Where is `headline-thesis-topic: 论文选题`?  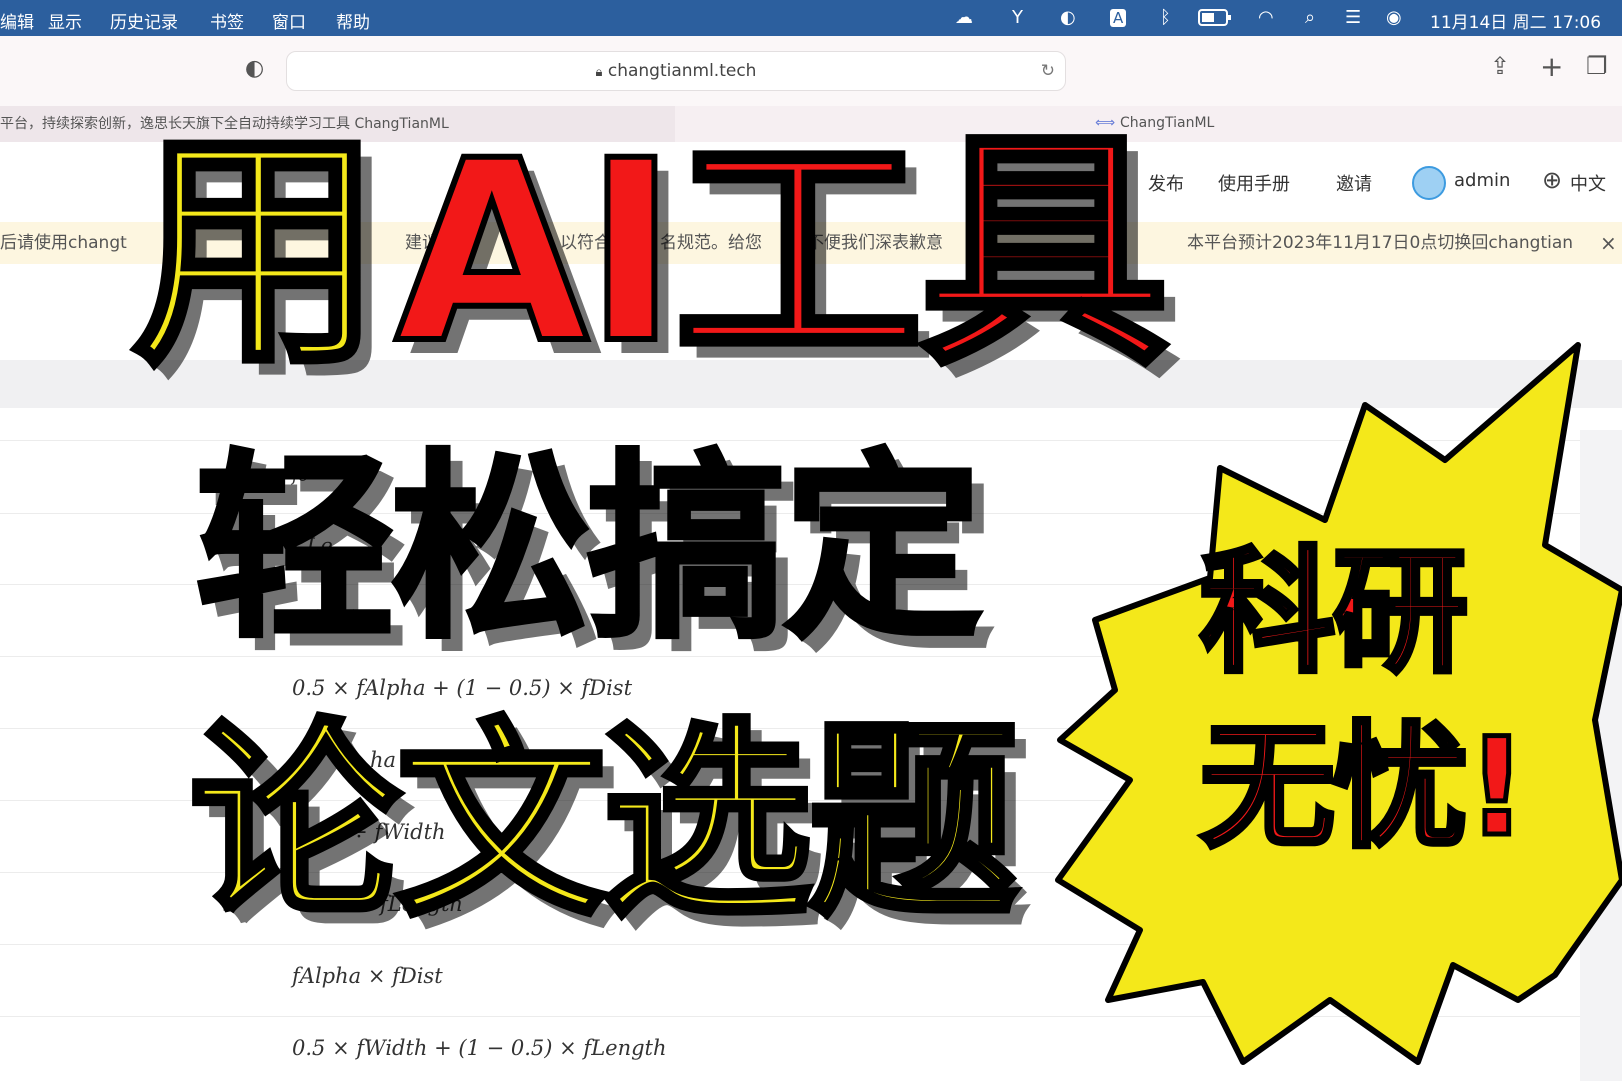
headline-thesis-topic: 论文选题 is located at coordinates (604, 822).